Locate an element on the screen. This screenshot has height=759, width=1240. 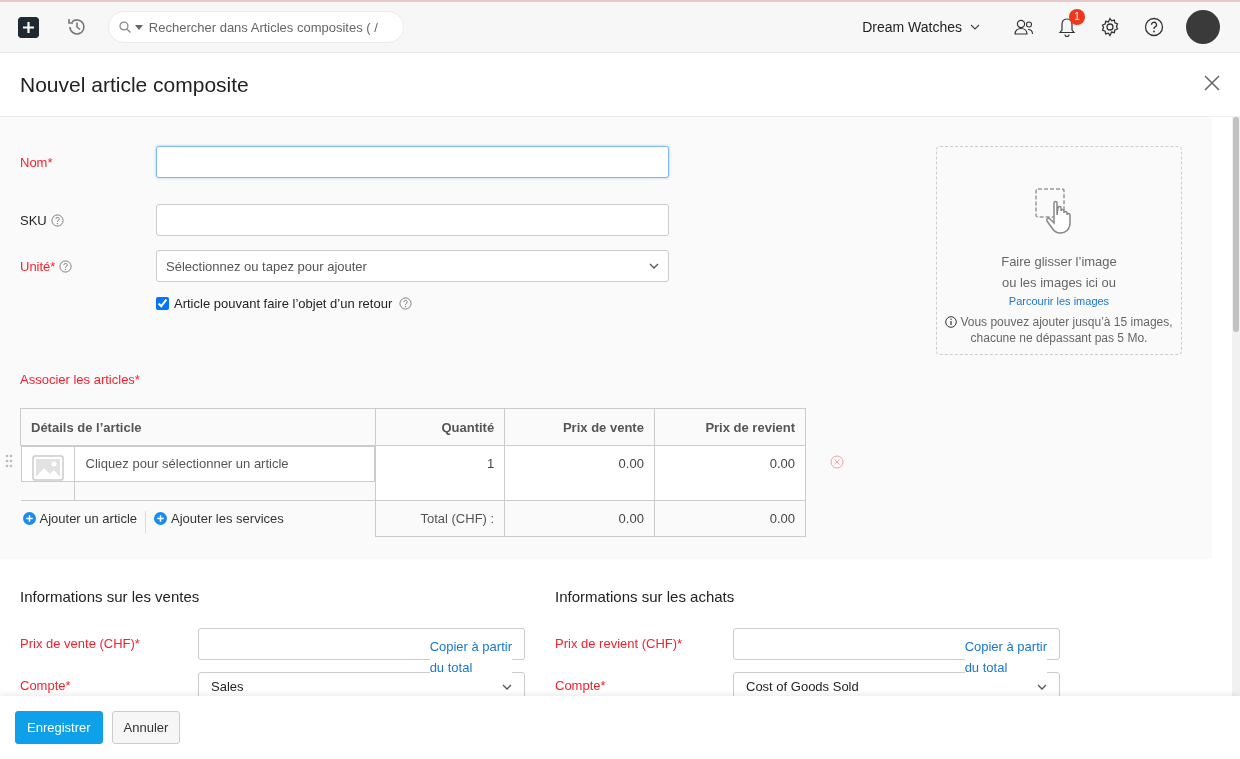
column-header: Détails de l’article is located at coordinates (198, 427).